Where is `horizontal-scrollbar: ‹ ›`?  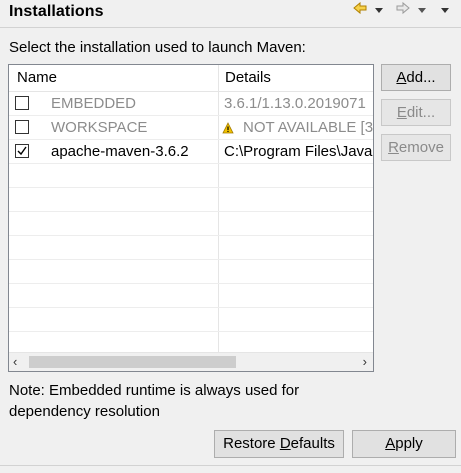 horizontal-scrollbar: ‹ › is located at coordinates (191, 361).